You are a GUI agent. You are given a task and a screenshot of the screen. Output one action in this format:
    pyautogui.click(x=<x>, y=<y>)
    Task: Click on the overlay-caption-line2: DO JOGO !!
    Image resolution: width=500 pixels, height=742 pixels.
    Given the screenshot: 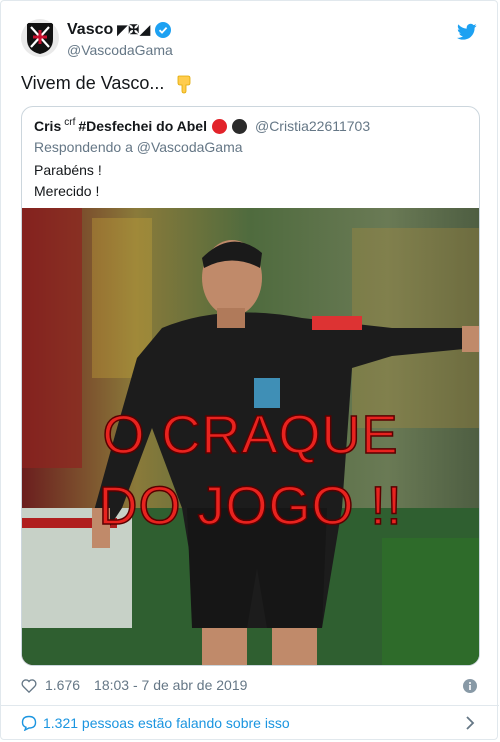 What is the action you would take?
    pyautogui.click(x=250, y=506)
    